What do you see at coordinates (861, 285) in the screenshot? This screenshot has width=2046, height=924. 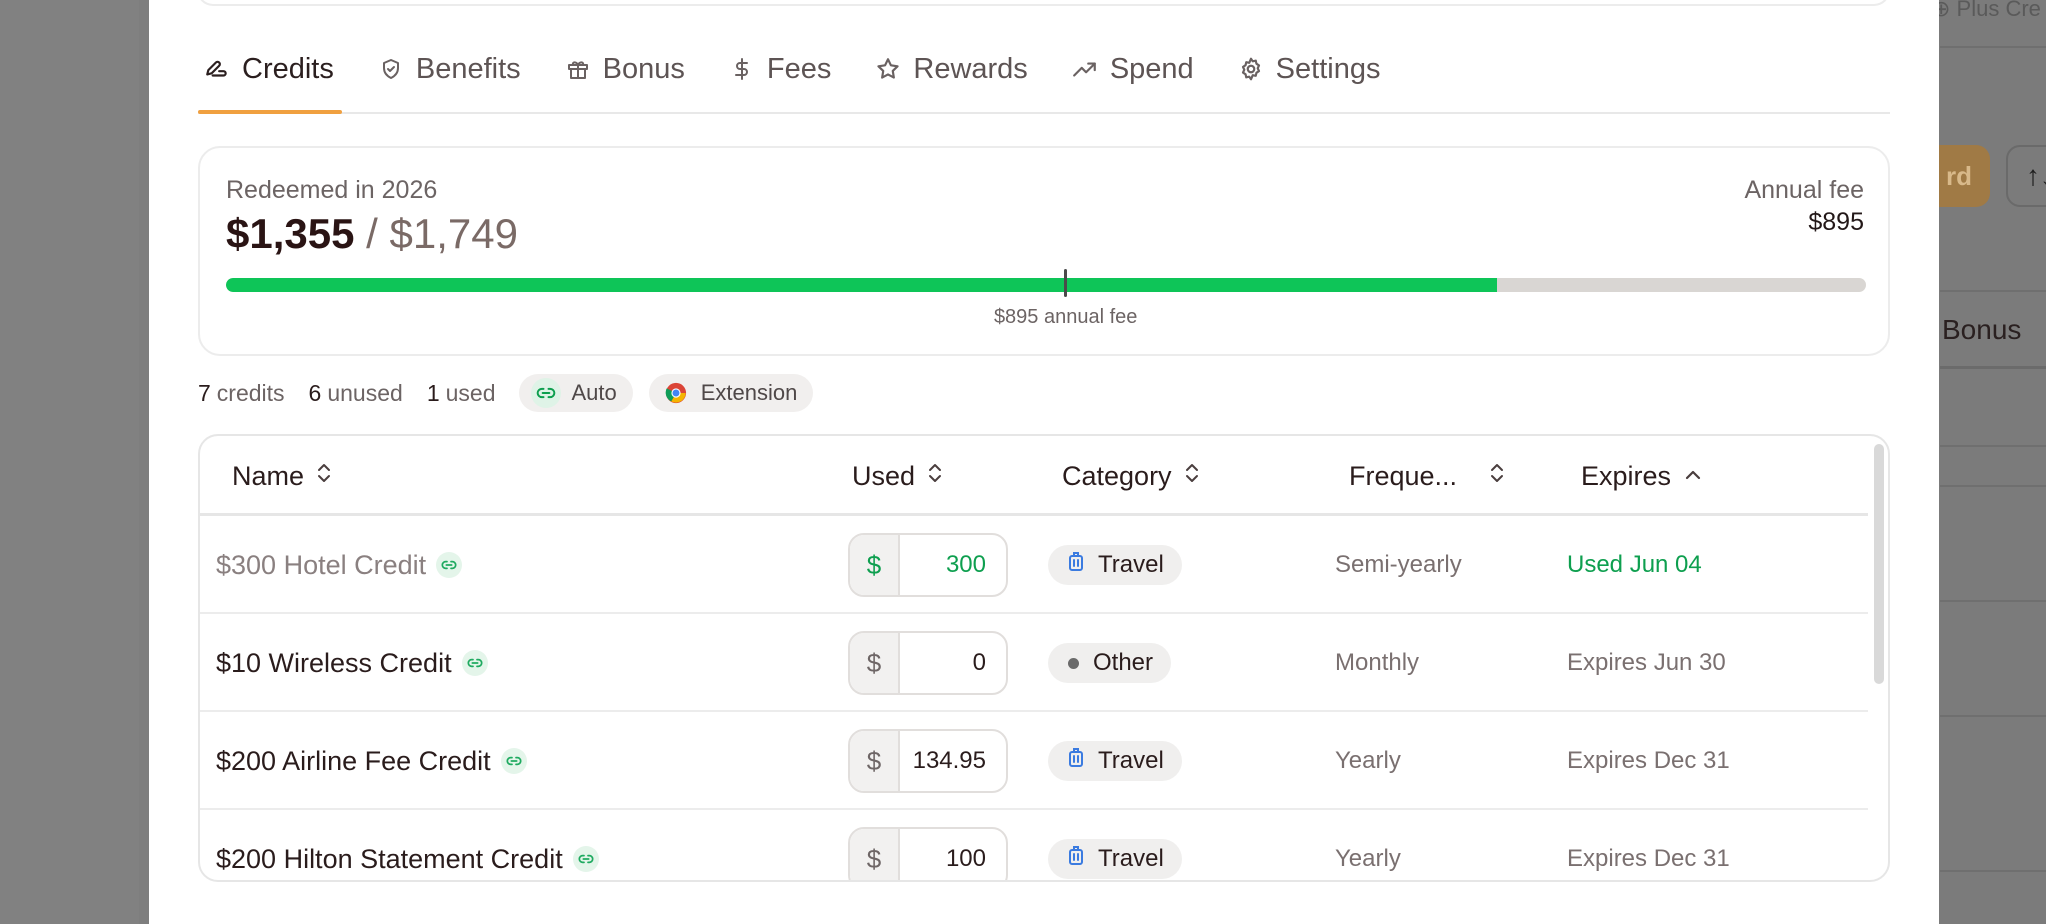 I see `redemption-progress-fill` at bounding box center [861, 285].